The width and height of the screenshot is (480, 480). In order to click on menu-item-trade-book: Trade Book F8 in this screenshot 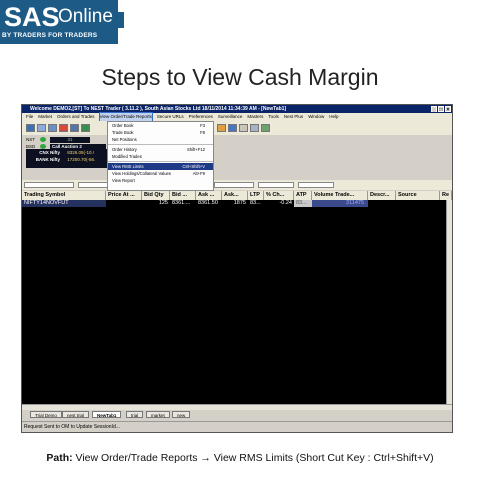, I will do `click(160, 132)`.